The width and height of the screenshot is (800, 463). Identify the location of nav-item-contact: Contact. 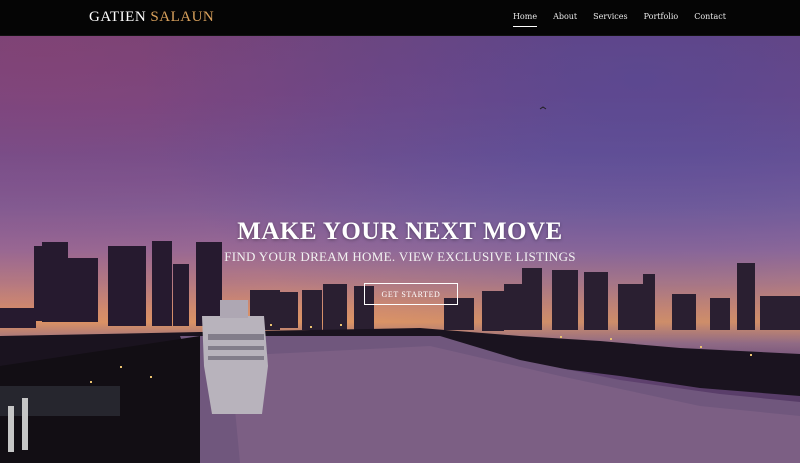
(710, 16).